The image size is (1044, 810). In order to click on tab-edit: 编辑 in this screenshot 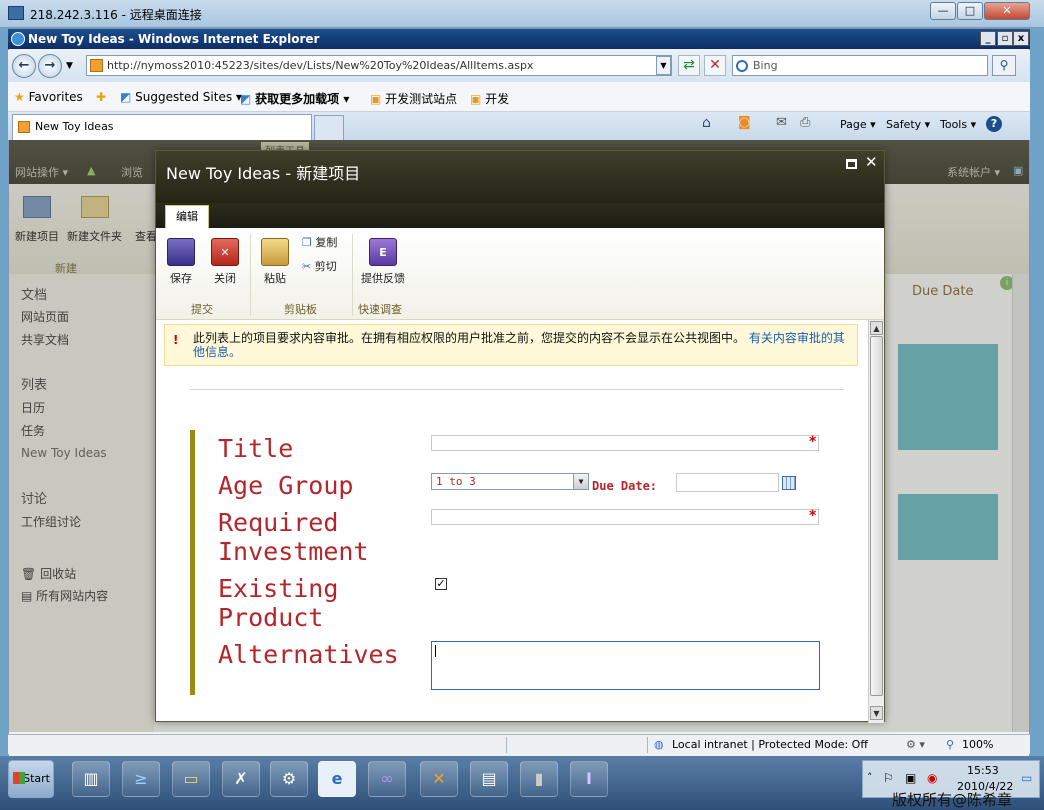, I will do `click(187, 217)`.